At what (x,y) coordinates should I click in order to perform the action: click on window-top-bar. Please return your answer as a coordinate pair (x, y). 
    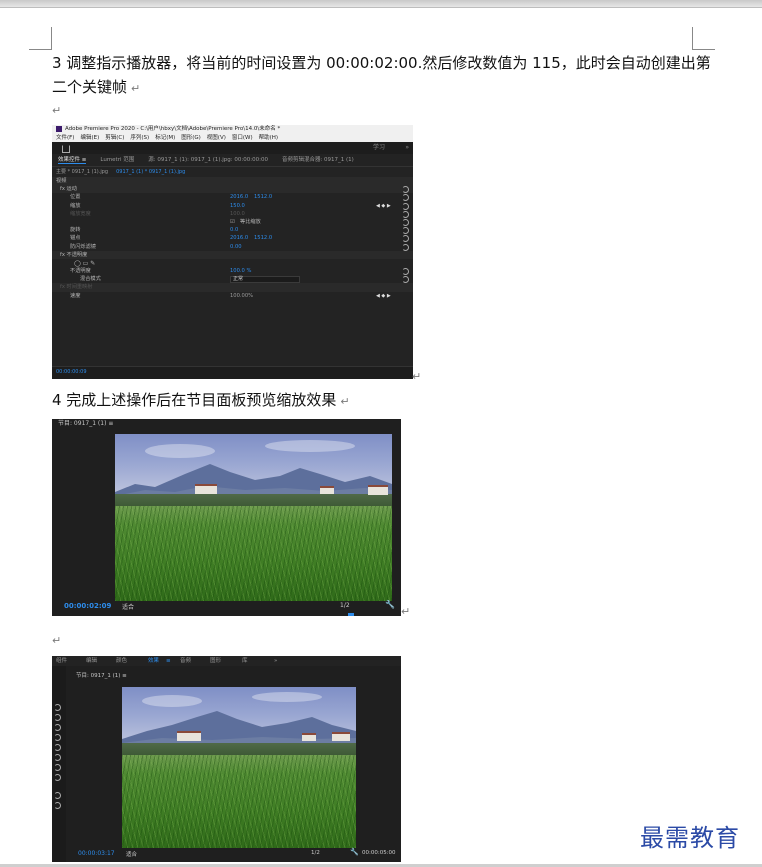
    Looking at the image, I should click on (381, 3).